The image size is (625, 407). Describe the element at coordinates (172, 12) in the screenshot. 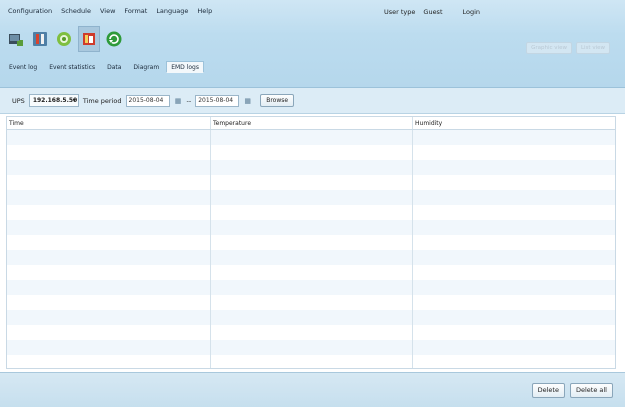

I see `menu-language: Language` at that location.